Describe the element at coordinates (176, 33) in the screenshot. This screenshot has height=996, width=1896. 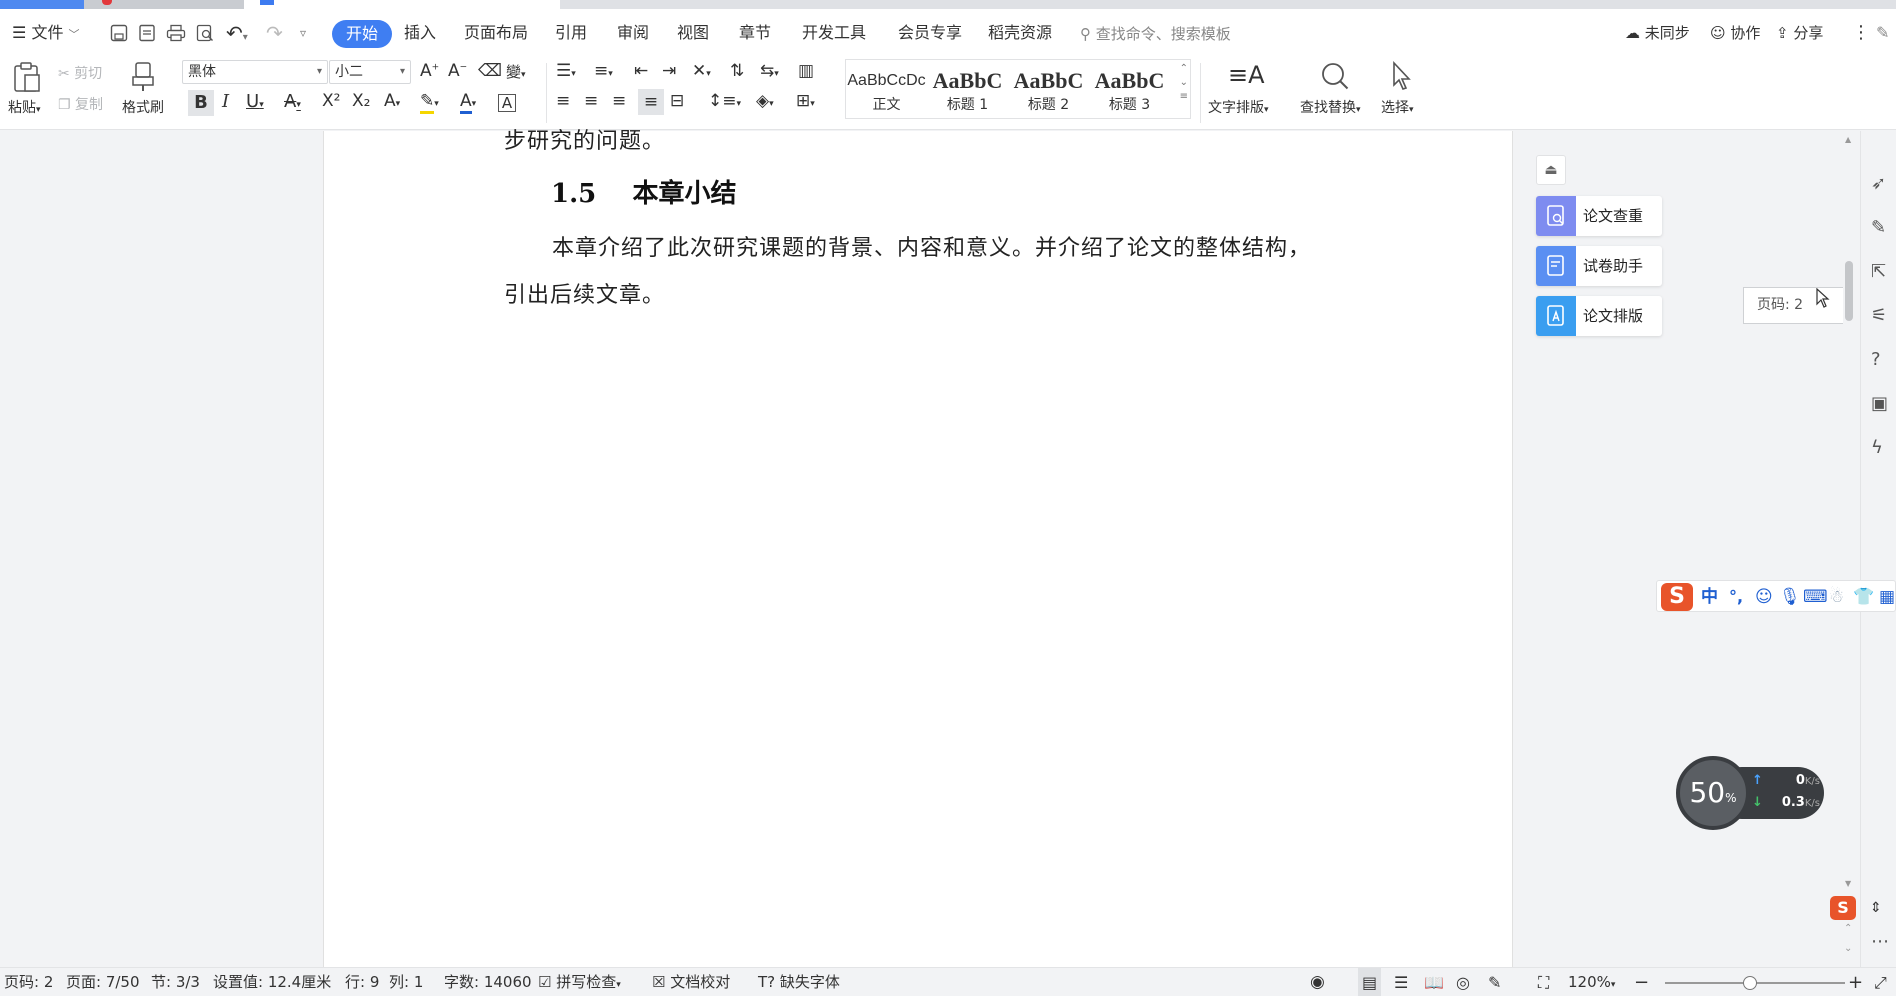
I see `print-icon` at that location.